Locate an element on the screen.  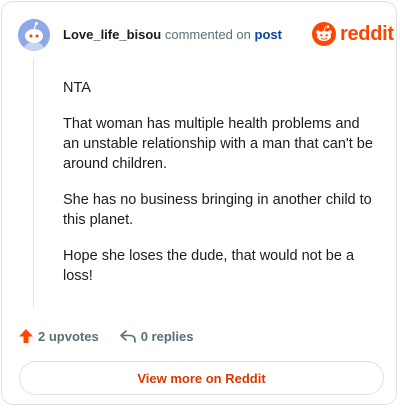
username-link: Love_life_bisou is located at coordinates (112, 34).